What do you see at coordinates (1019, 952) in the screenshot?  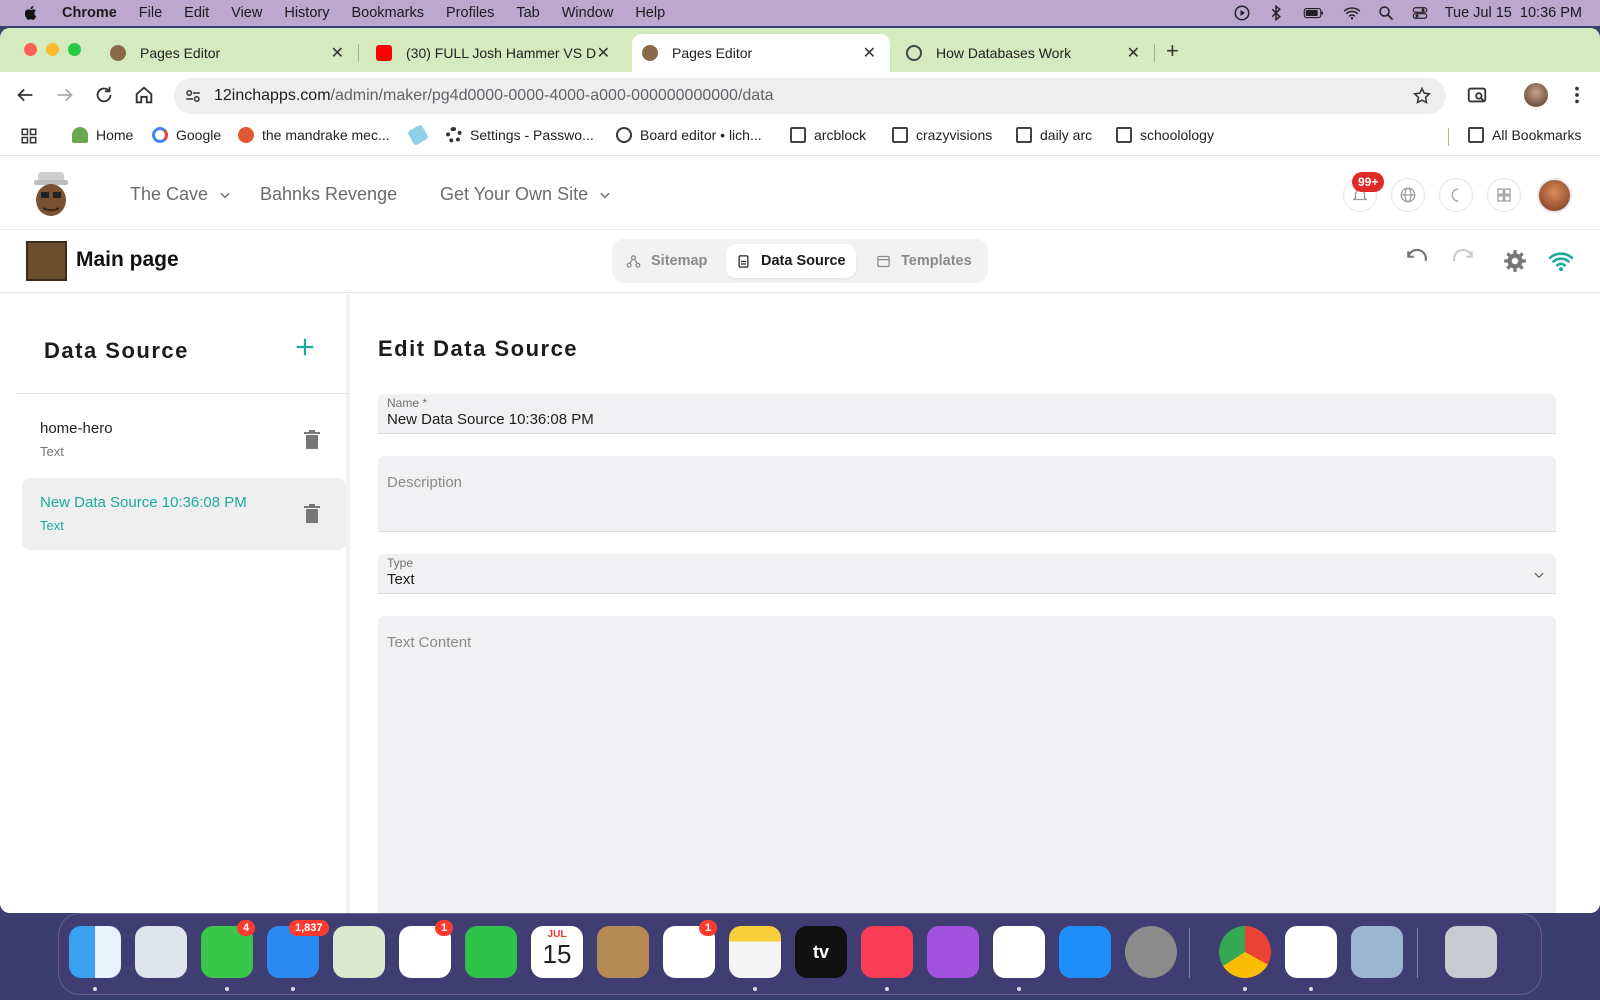 I see `news-icon` at bounding box center [1019, 952].